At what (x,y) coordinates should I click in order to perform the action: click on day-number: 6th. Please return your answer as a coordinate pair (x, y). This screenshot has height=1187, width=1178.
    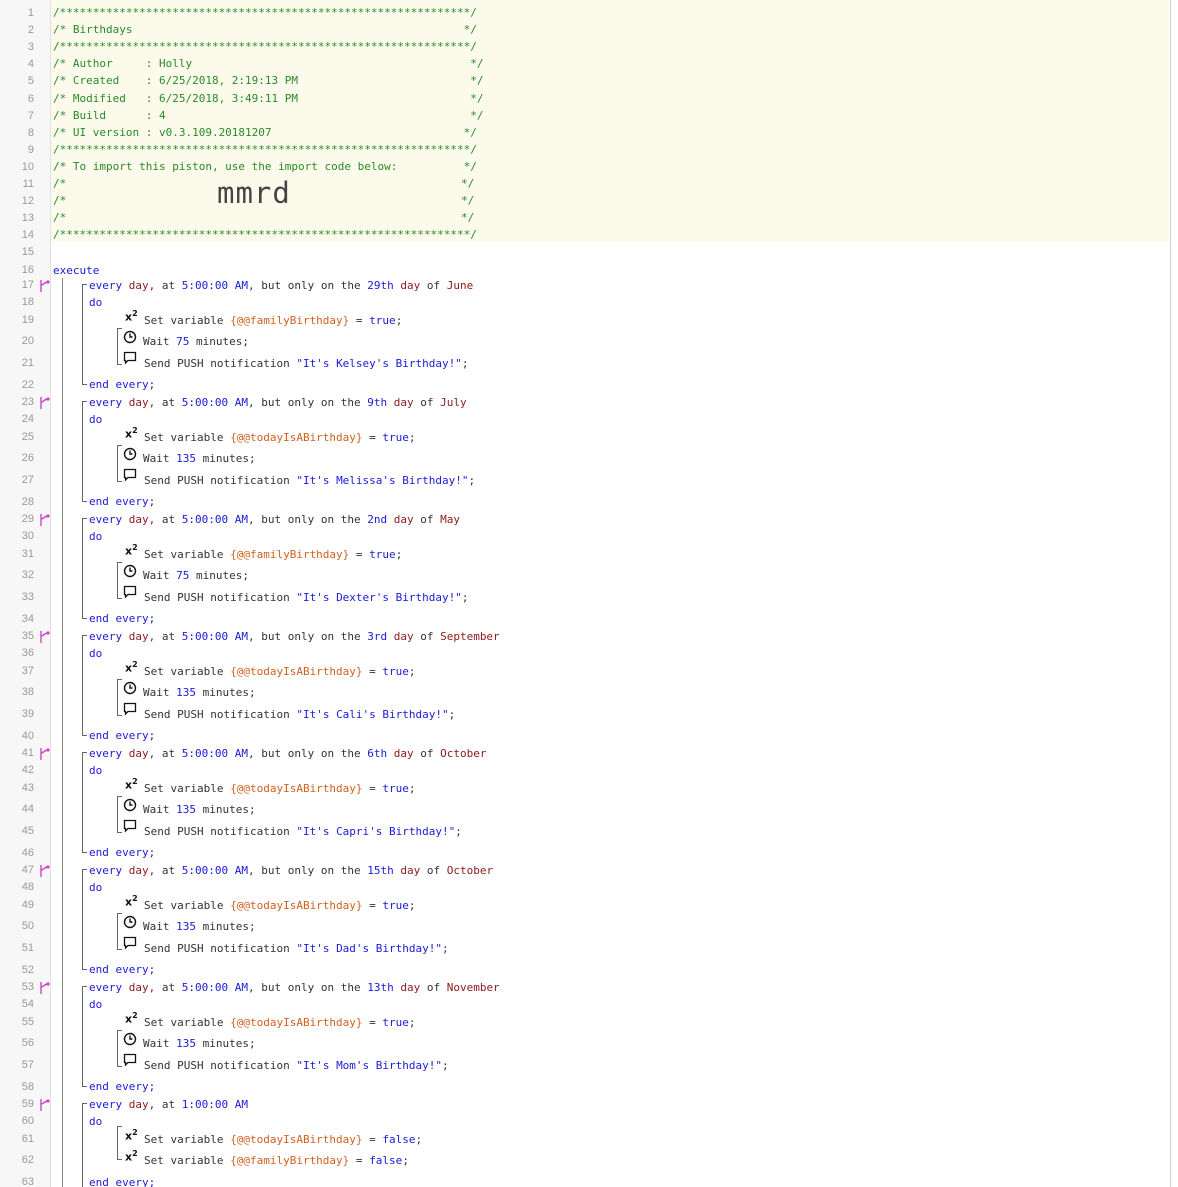
    Looking at the image, I should click on (377, 753).